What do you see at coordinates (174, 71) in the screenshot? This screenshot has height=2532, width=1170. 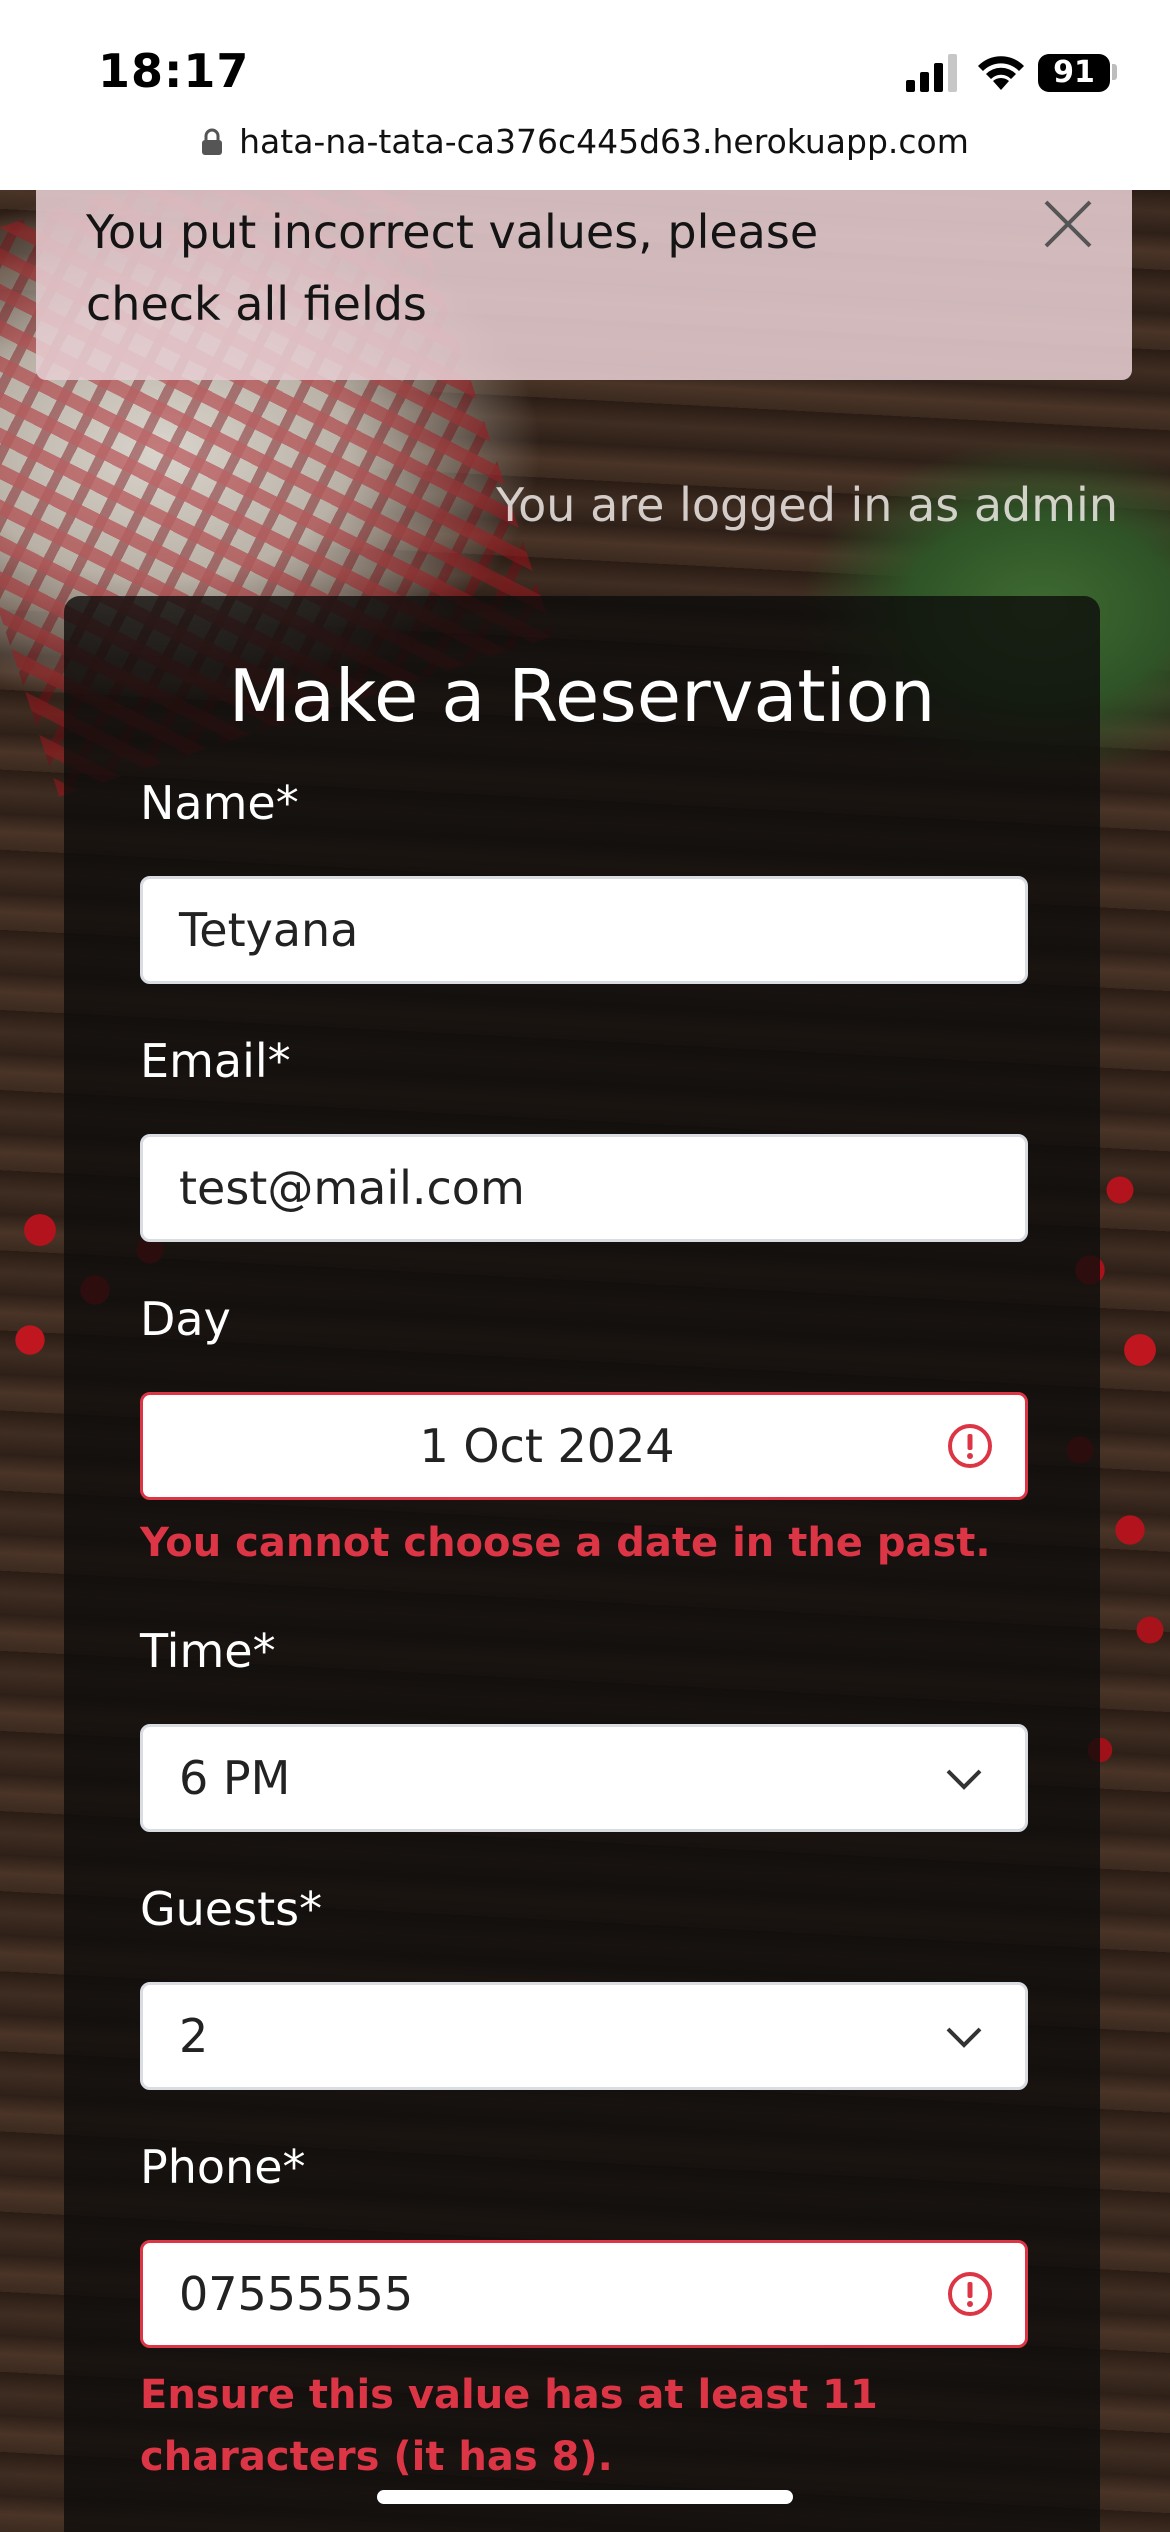 I see `status-time: 18:17` at bounding box center [174, 71].